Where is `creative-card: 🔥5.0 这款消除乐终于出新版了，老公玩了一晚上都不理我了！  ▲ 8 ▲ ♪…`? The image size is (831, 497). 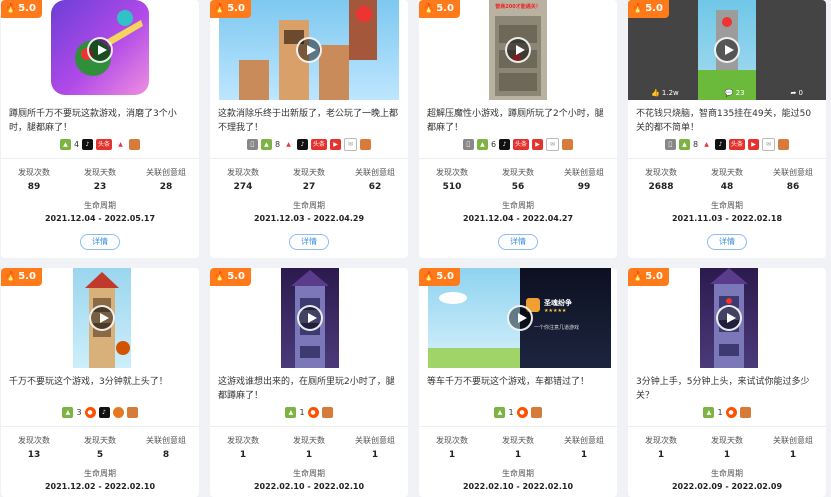 creative-card: 🔥5.0 这款消除乐终于出新版了，老公玩了一晚上都不理我了！  ▲ 8 ▲ ♪… is located at coordinates (309, 129).